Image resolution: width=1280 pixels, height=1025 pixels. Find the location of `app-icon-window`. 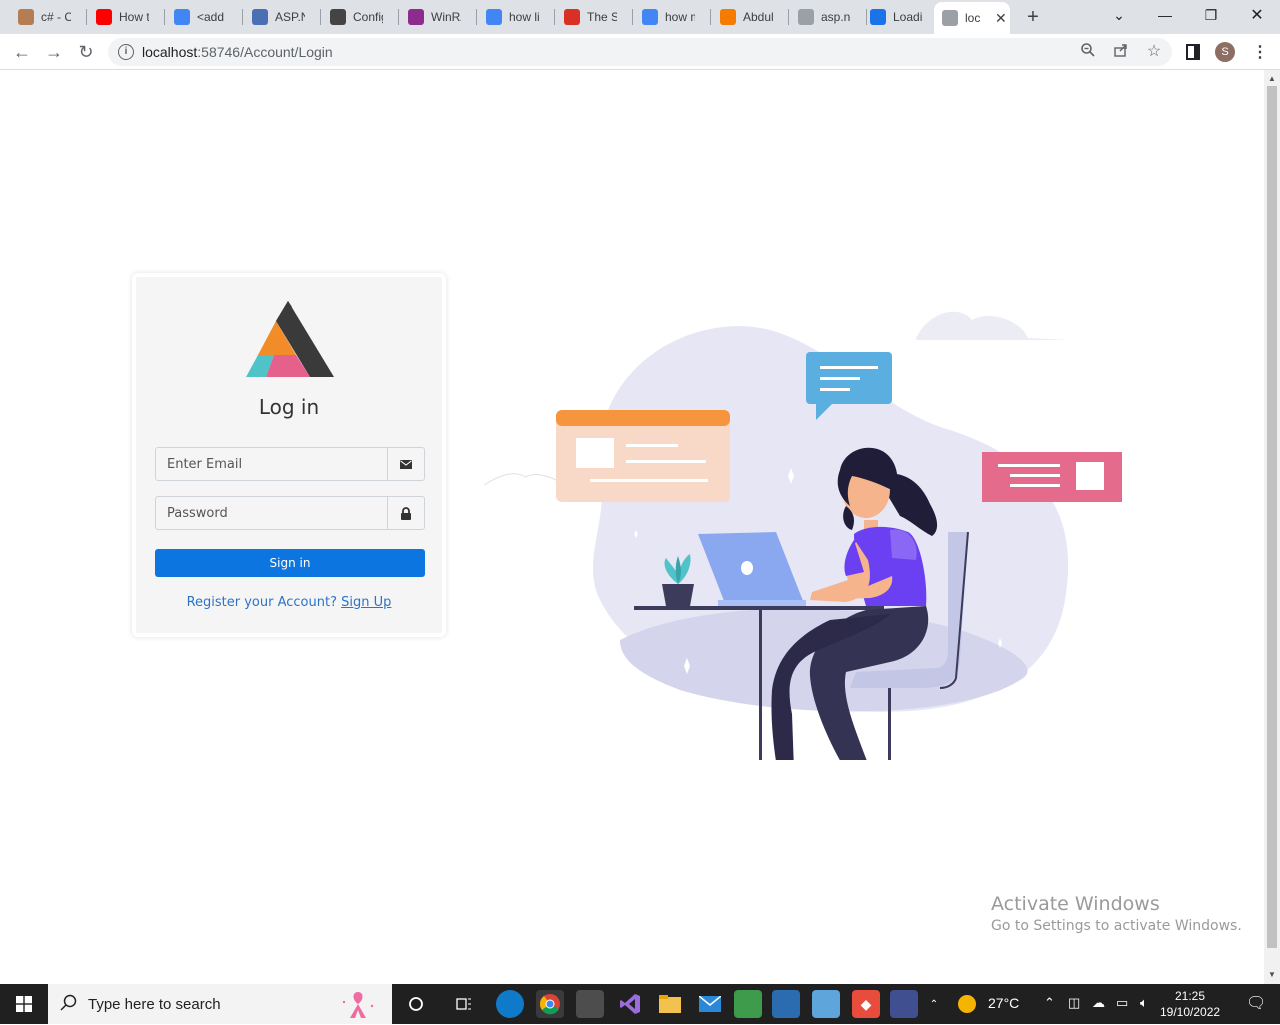

app-icon-window is located at coordinates (826, 1004).